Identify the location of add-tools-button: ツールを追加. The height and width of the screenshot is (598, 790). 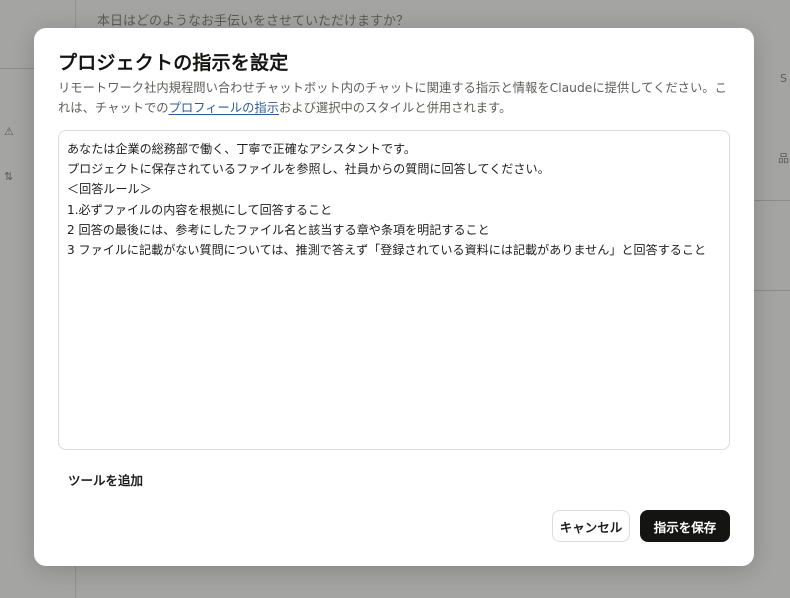
(105, 479).